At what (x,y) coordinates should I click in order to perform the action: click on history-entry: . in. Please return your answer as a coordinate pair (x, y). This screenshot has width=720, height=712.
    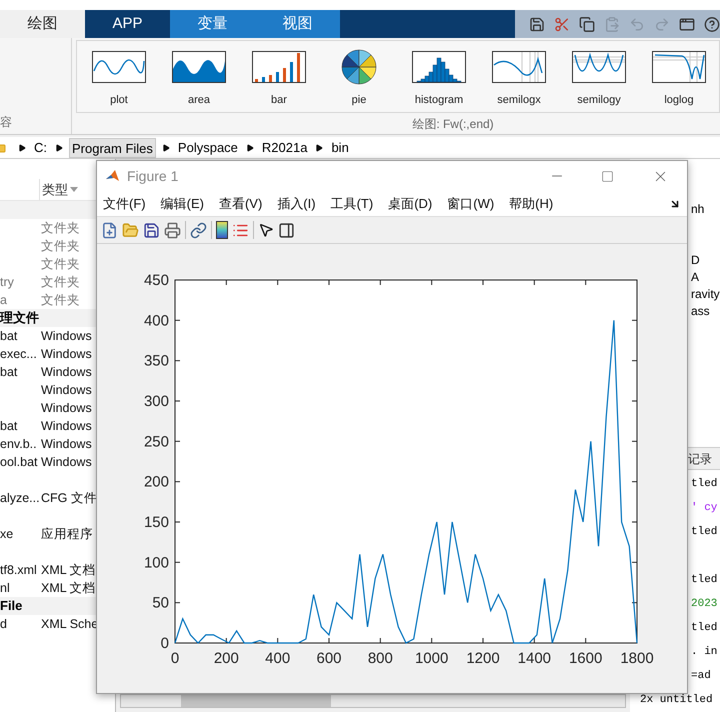
    Looking at the image, I should click on (704, 652).